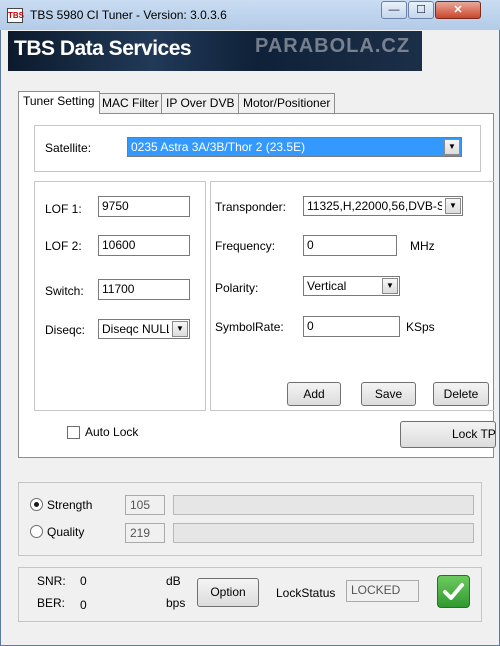  I want to click on tab-tuner-setting: Tuner Setting, so click(59, 102).